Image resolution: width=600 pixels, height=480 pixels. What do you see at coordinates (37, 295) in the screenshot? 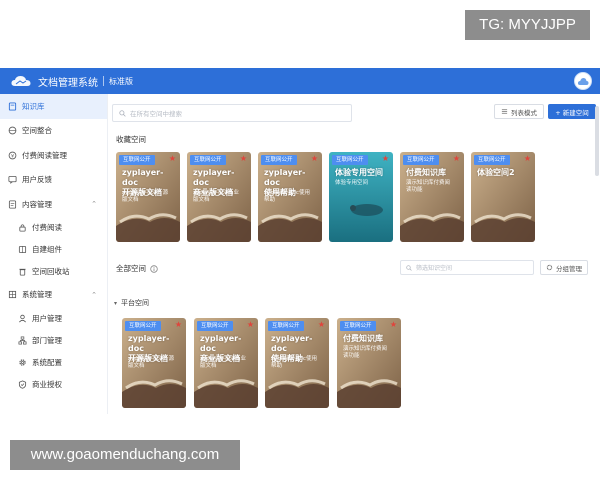
I see `sidebar-item-label: 系统管理` at bounding box center [37, 295].